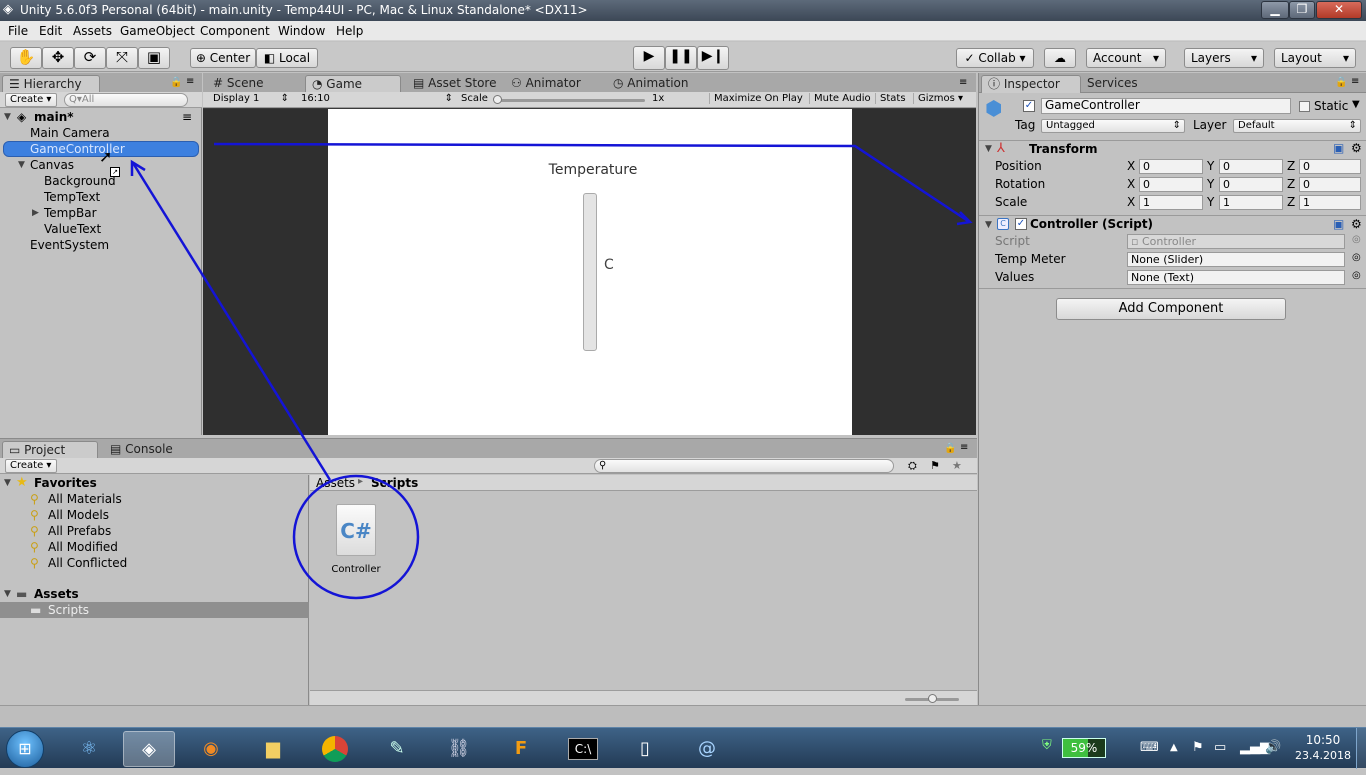 This screenshot has height=775, width=1366. What do you see at coordinates (397, 749) in the screenshot?
I see `taskbar-paint: ✎` at bounding box center [397, 749].